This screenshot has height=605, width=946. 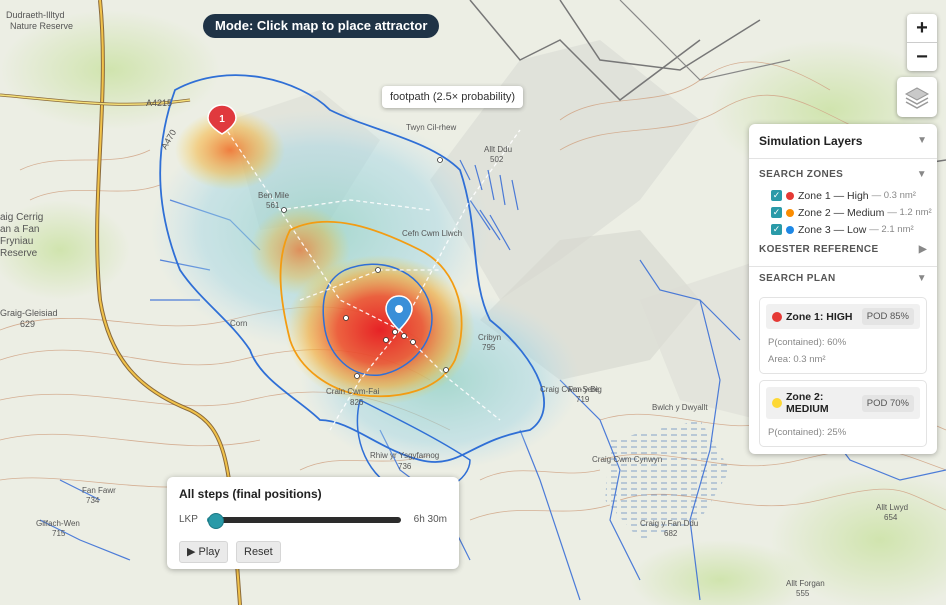 I want to click on zone-toggle-2: ✓ Zone 2 — Medium — 1.2 nm², so click(x=843, y=212).